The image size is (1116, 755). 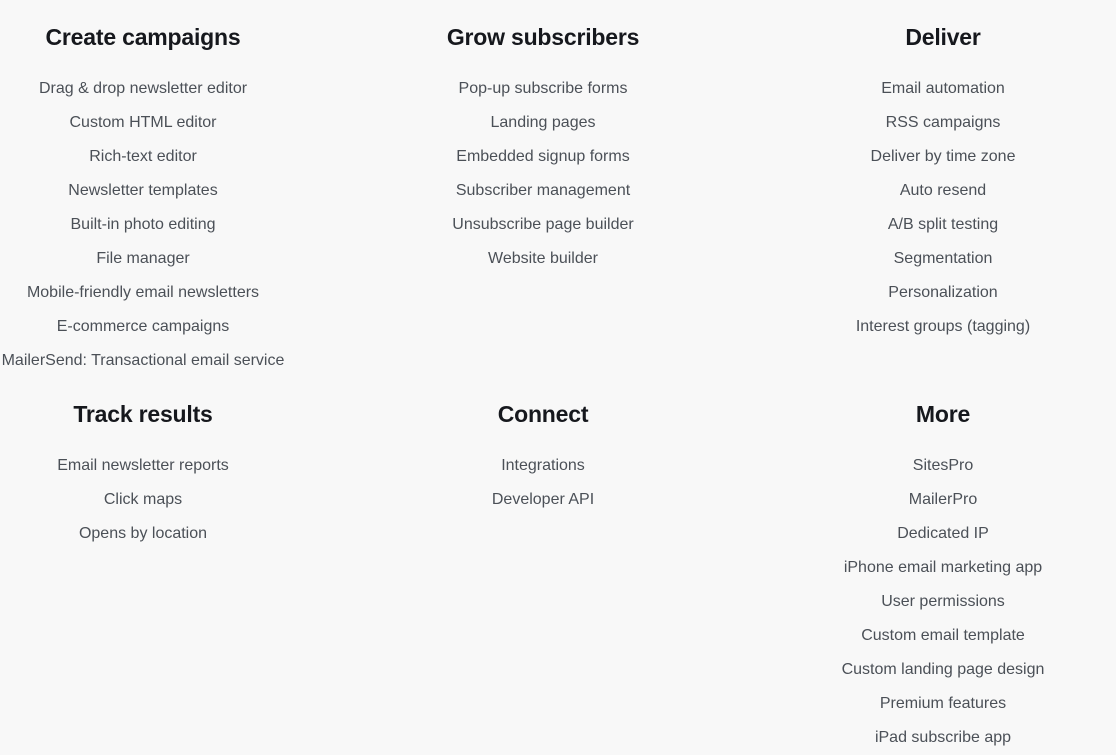 I want to click on list-item: Segmentation, so click(x=943, y=259).